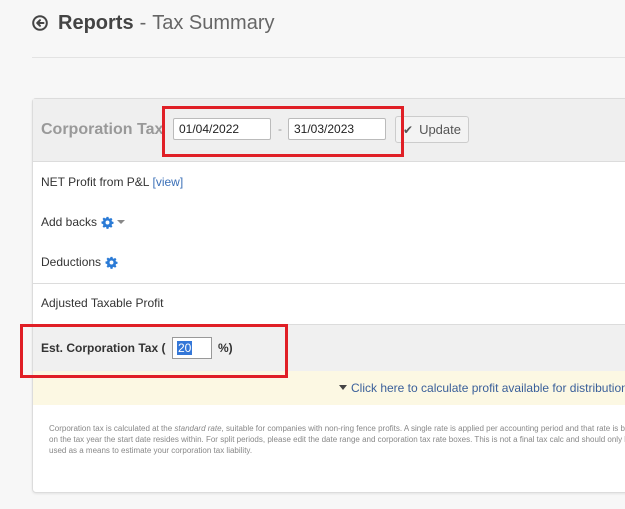 The image size is (625, 509). Describe the element at coordinates (102, 129) in the screenshot. I see `corporation-tax-label: Corporation Tax` at that location.